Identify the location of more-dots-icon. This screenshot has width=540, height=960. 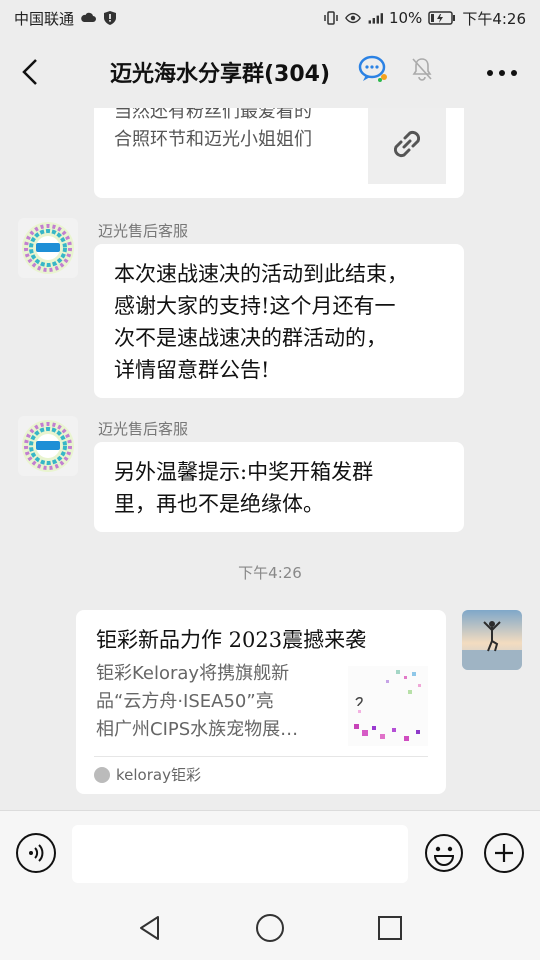
(502, 73).